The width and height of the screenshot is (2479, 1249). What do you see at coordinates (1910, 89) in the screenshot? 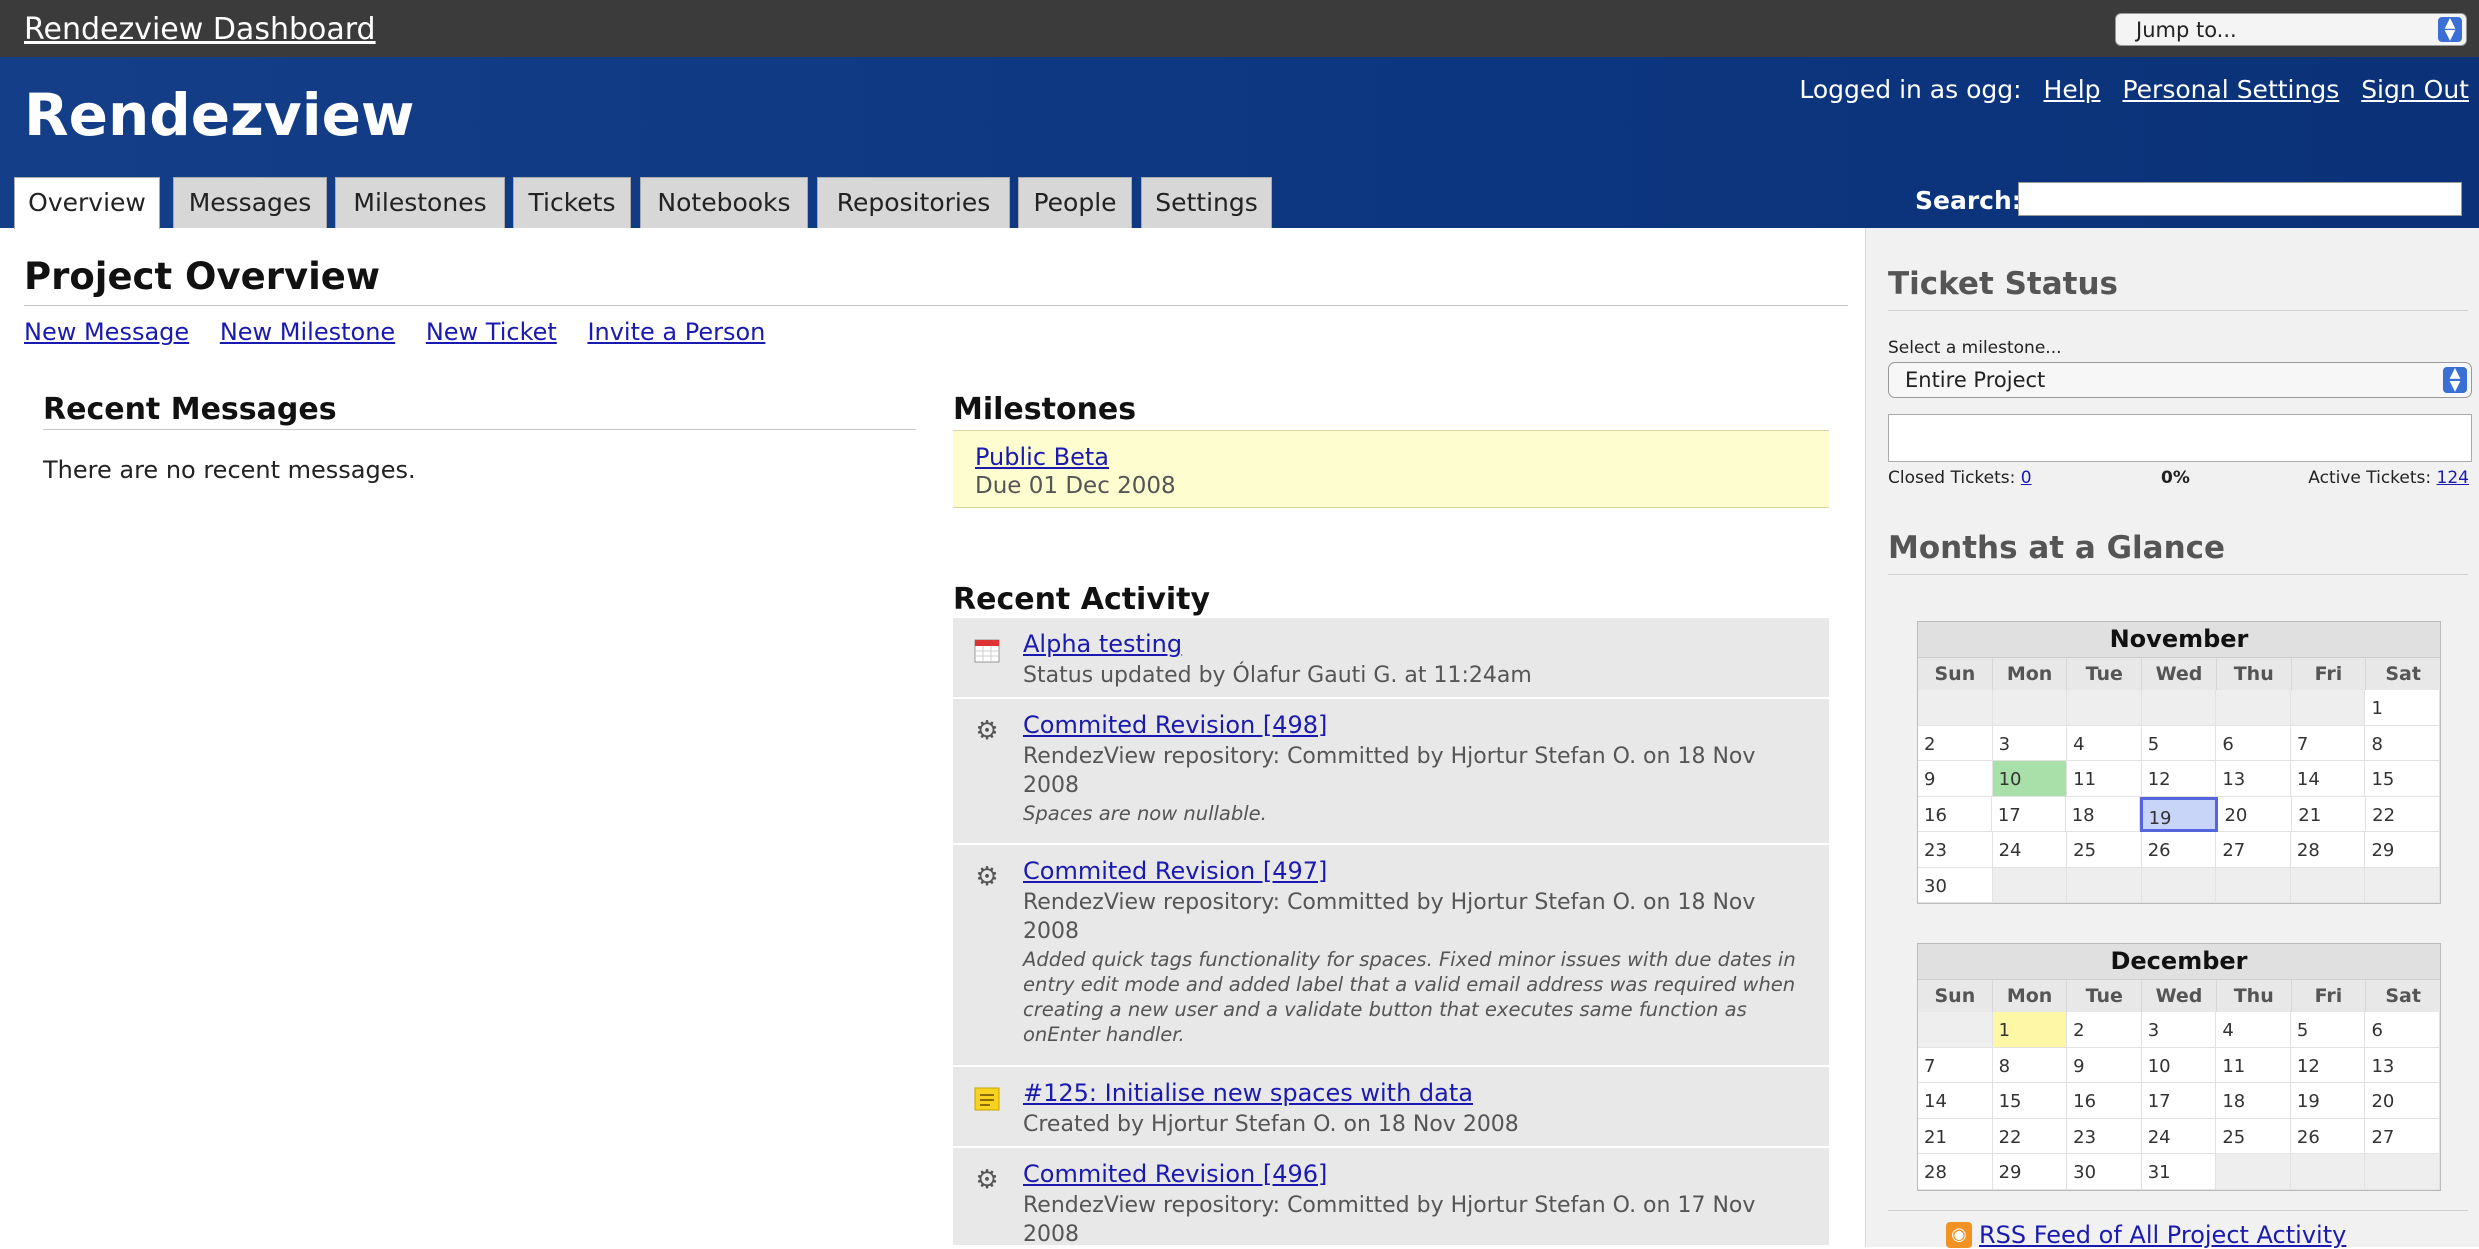
I see `logged-in-text: Logged in as ogg:` at bounding box center [1910, 89].